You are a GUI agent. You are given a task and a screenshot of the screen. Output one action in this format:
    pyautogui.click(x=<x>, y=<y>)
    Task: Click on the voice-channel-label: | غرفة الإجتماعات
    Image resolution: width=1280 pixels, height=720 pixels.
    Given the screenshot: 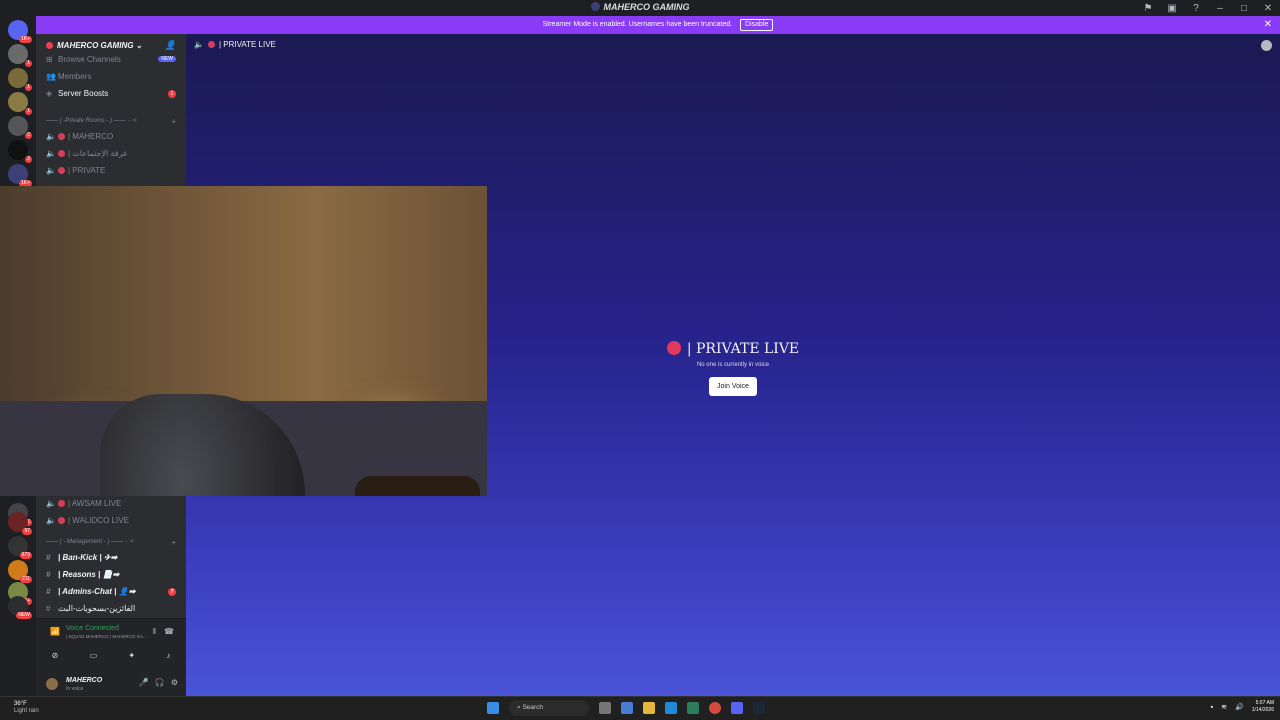 What is the action you would take?
    pyautogui.click(x=98, y=153)
    